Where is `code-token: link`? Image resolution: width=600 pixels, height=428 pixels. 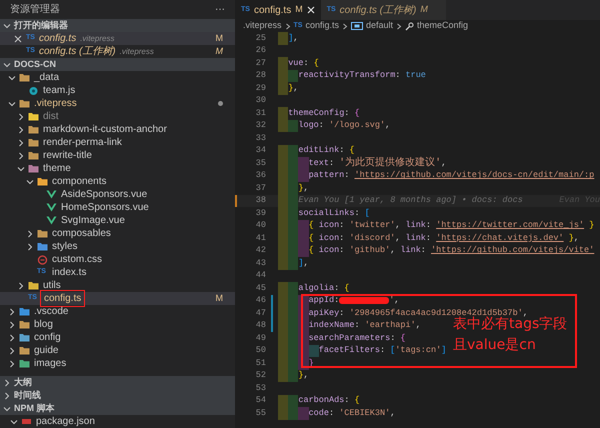
code-token: link is located at coordinates (416, 238).